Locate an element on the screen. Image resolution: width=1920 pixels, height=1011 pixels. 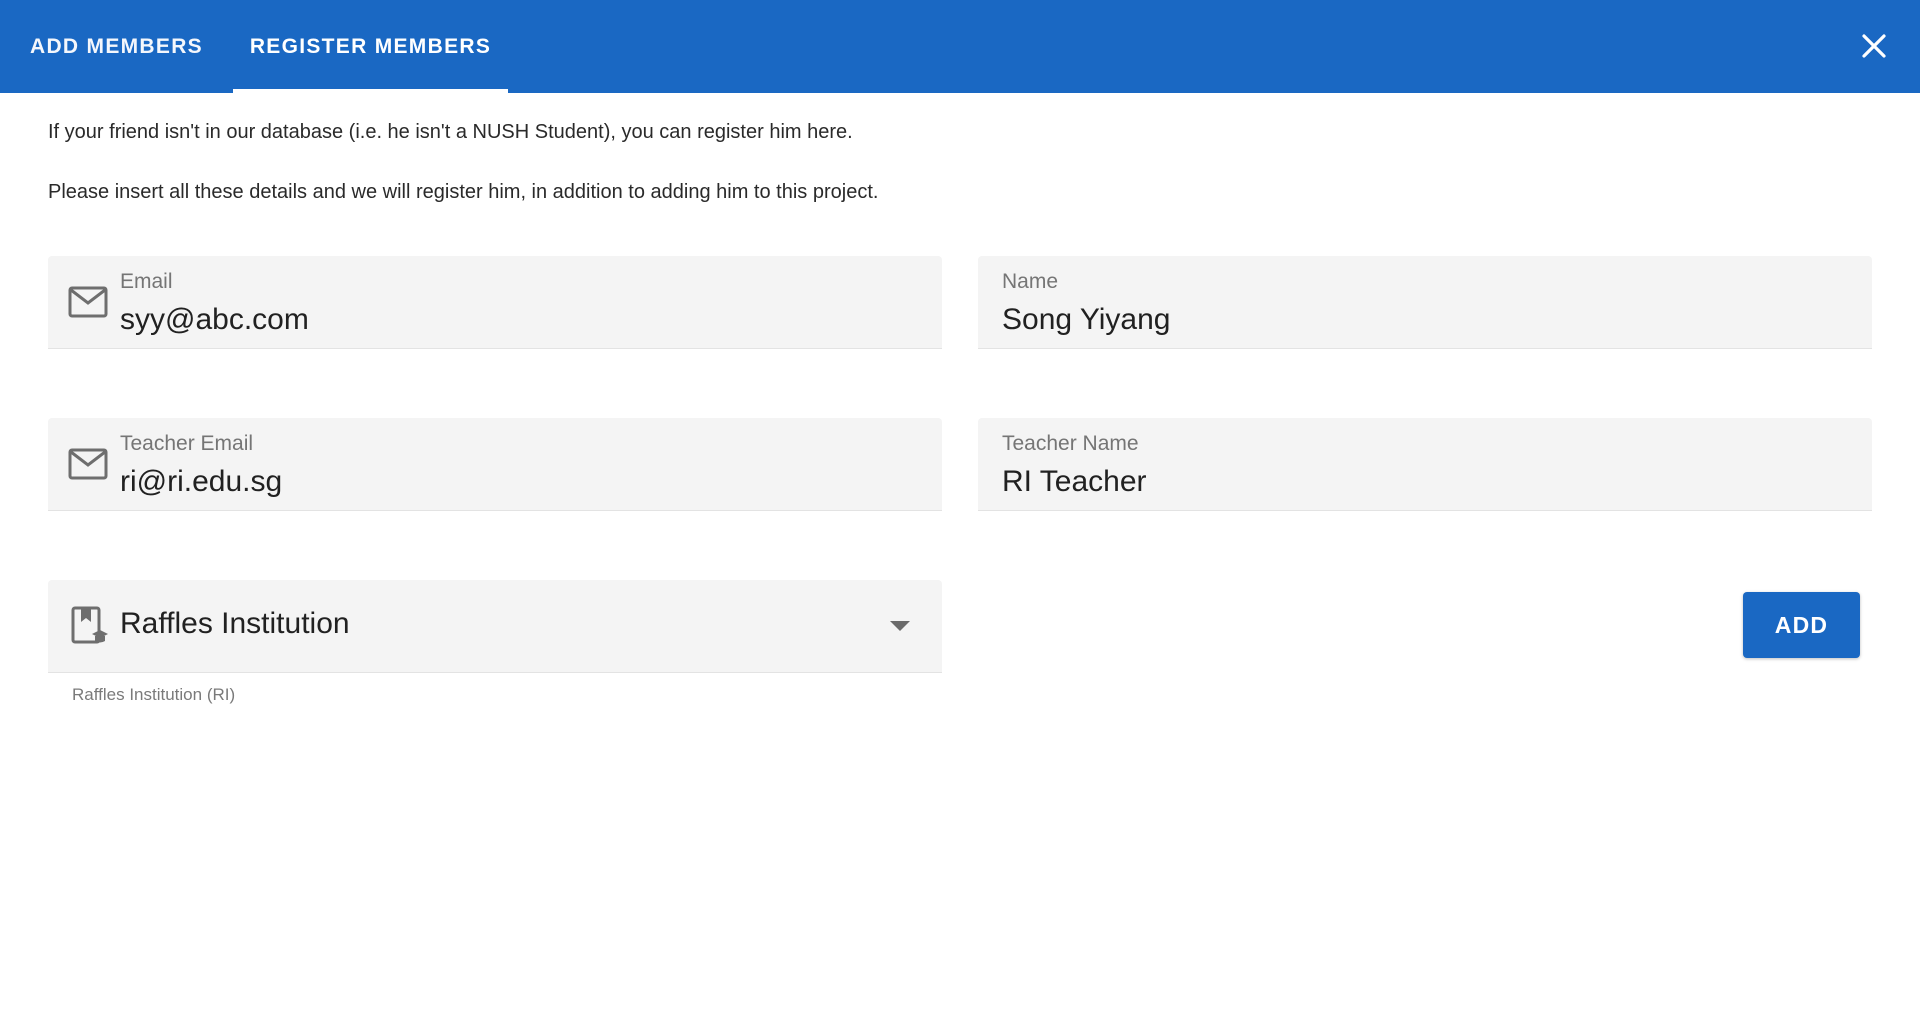
close-icon is located at coordinates (1874, 46).